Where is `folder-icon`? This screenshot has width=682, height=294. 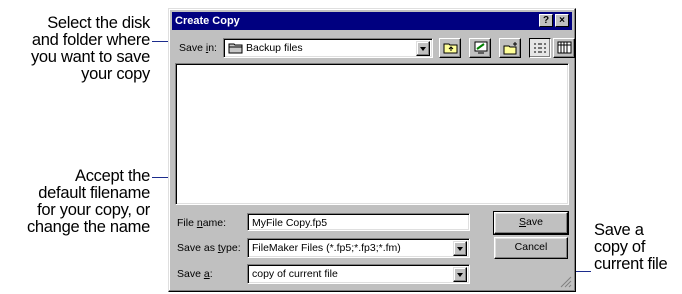 folder-icon is located at coordinates (235, 48).